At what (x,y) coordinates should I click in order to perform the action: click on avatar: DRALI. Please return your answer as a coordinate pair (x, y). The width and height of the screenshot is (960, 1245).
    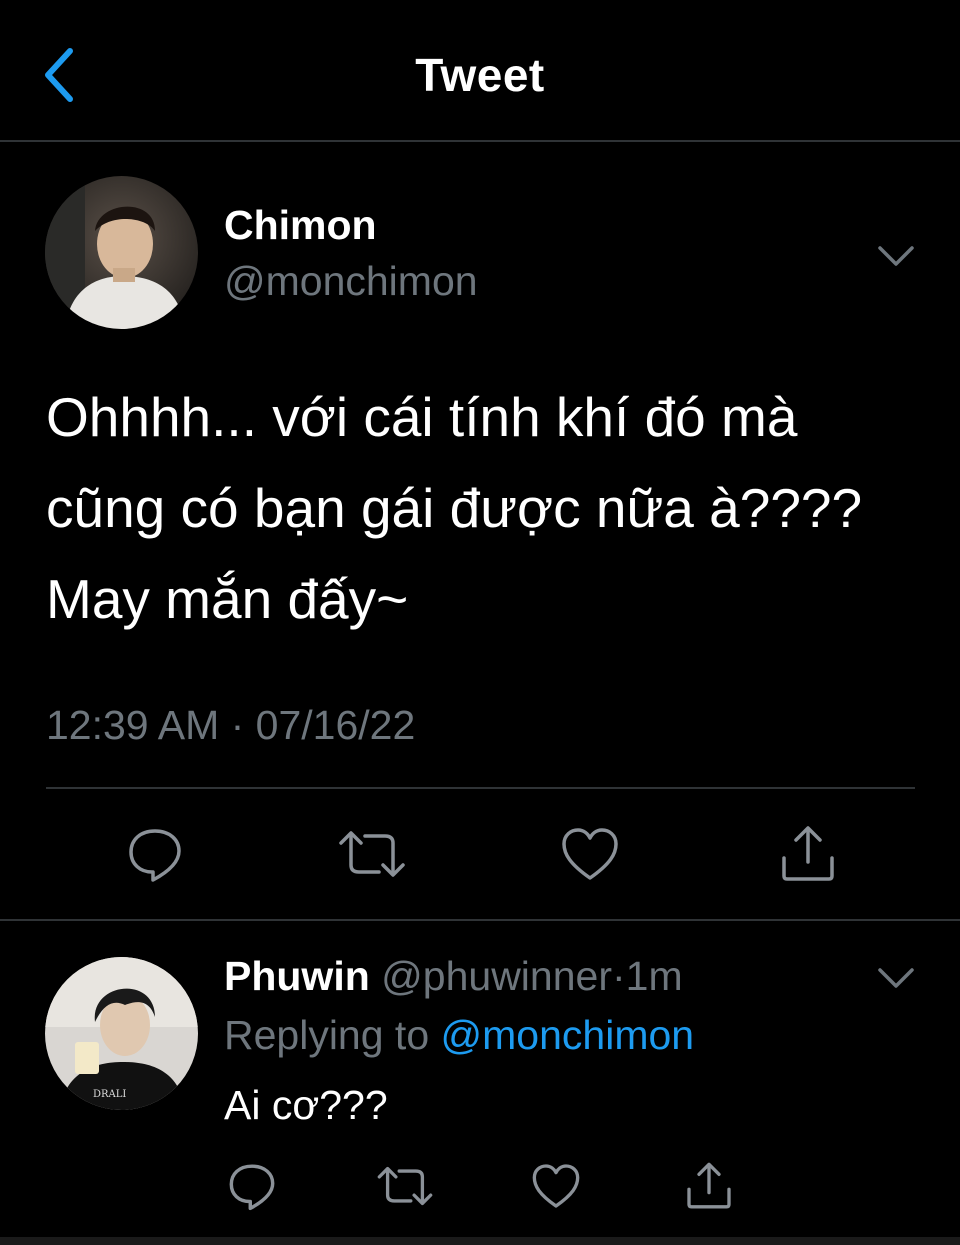
    Looking at the image, I should click on (121, 1033).